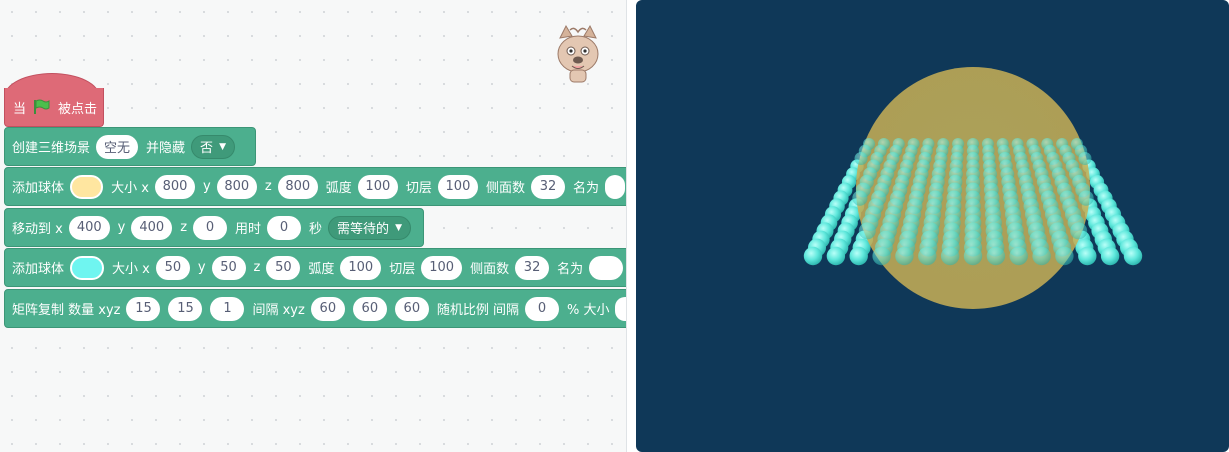 The height and width of the screenshot is (452, 1229). Describe the element at coordinates (236, 186) in the screenshot. I see `size-y-input: 800` at that location.